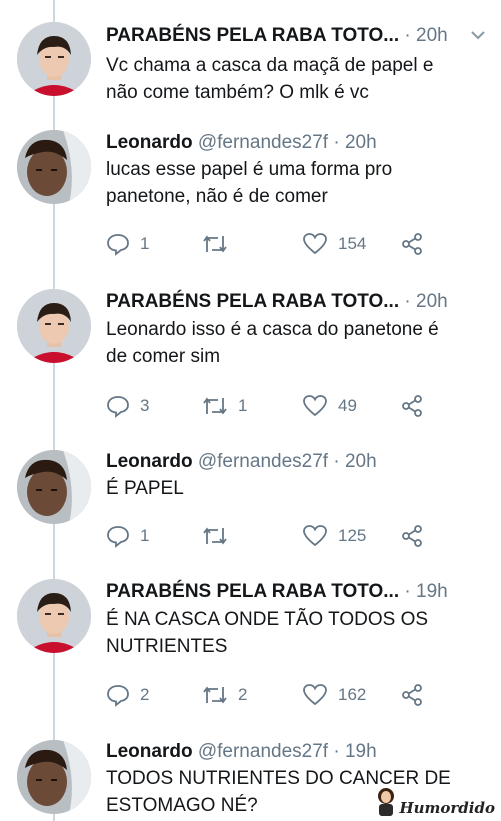 The image size is (501, 821). Describe the element at coordinates (270, 65) in the screenshot. I see `tweet-text-line: Vc chama a casca da maçã de papel e` at that location.